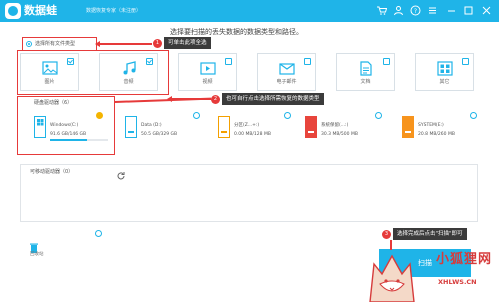 The image size is (499, 302). What do you see at coordinates (208, 68) in the screenshot?
I see `video-icon` at bounding box center [208, 68].